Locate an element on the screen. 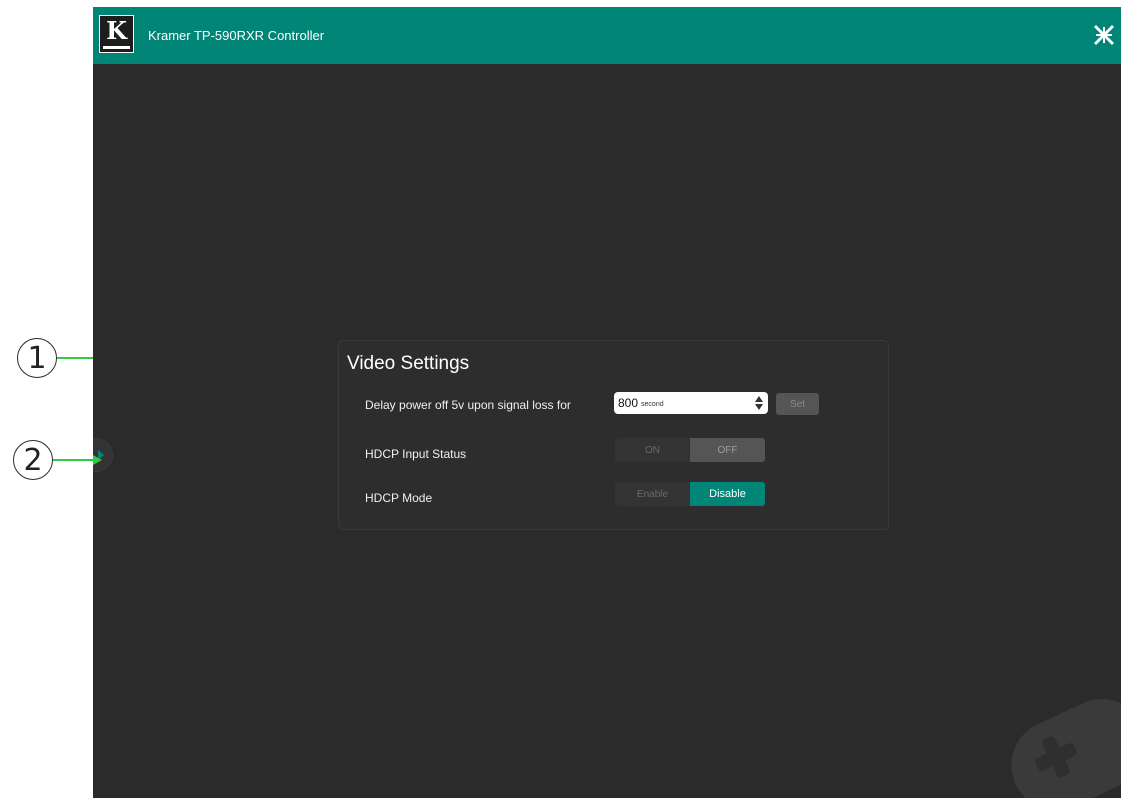 Image resolution: width=1121 pixels, height=798 pixels. hdcp-input-status-label: HDCP Input Status is located at coordinates (416, 454).